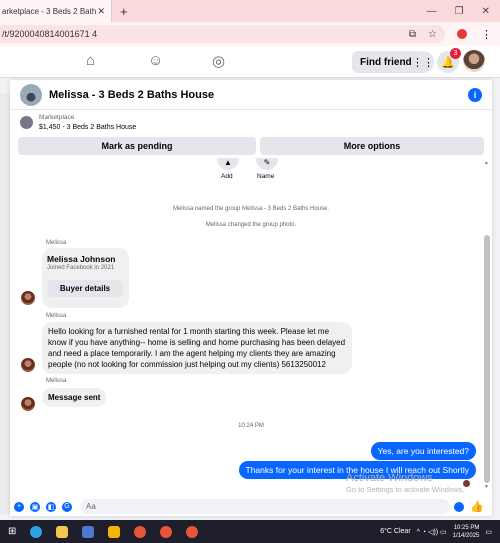 The image size is (500, 543). I want to click on left-scroll-track, so click(5, 304).